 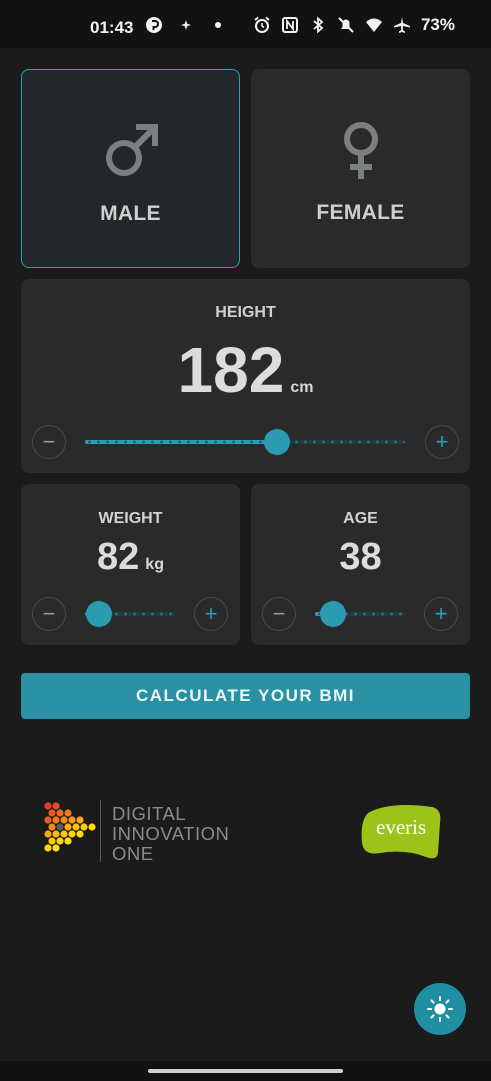 I want to click on weight-decrease-button: −, so click(x=49, y=614).